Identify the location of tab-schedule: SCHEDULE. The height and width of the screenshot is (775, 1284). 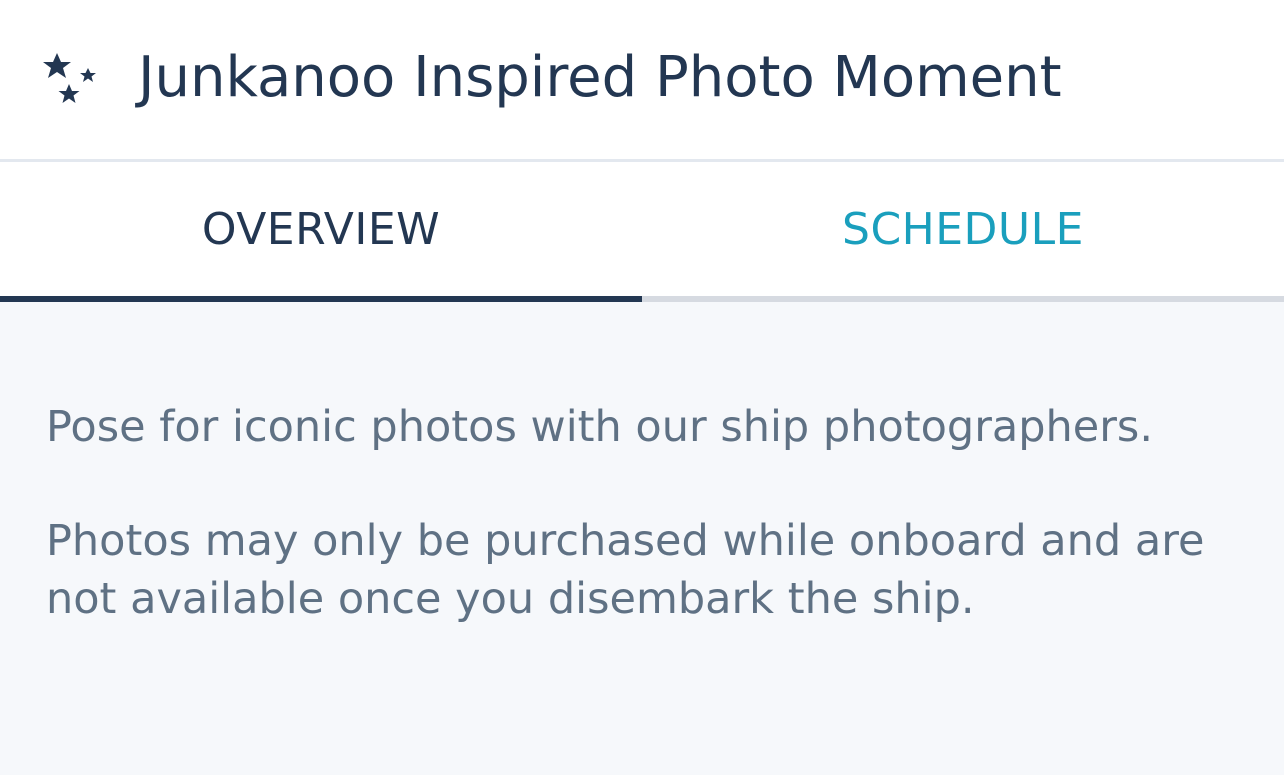
(963, 232).